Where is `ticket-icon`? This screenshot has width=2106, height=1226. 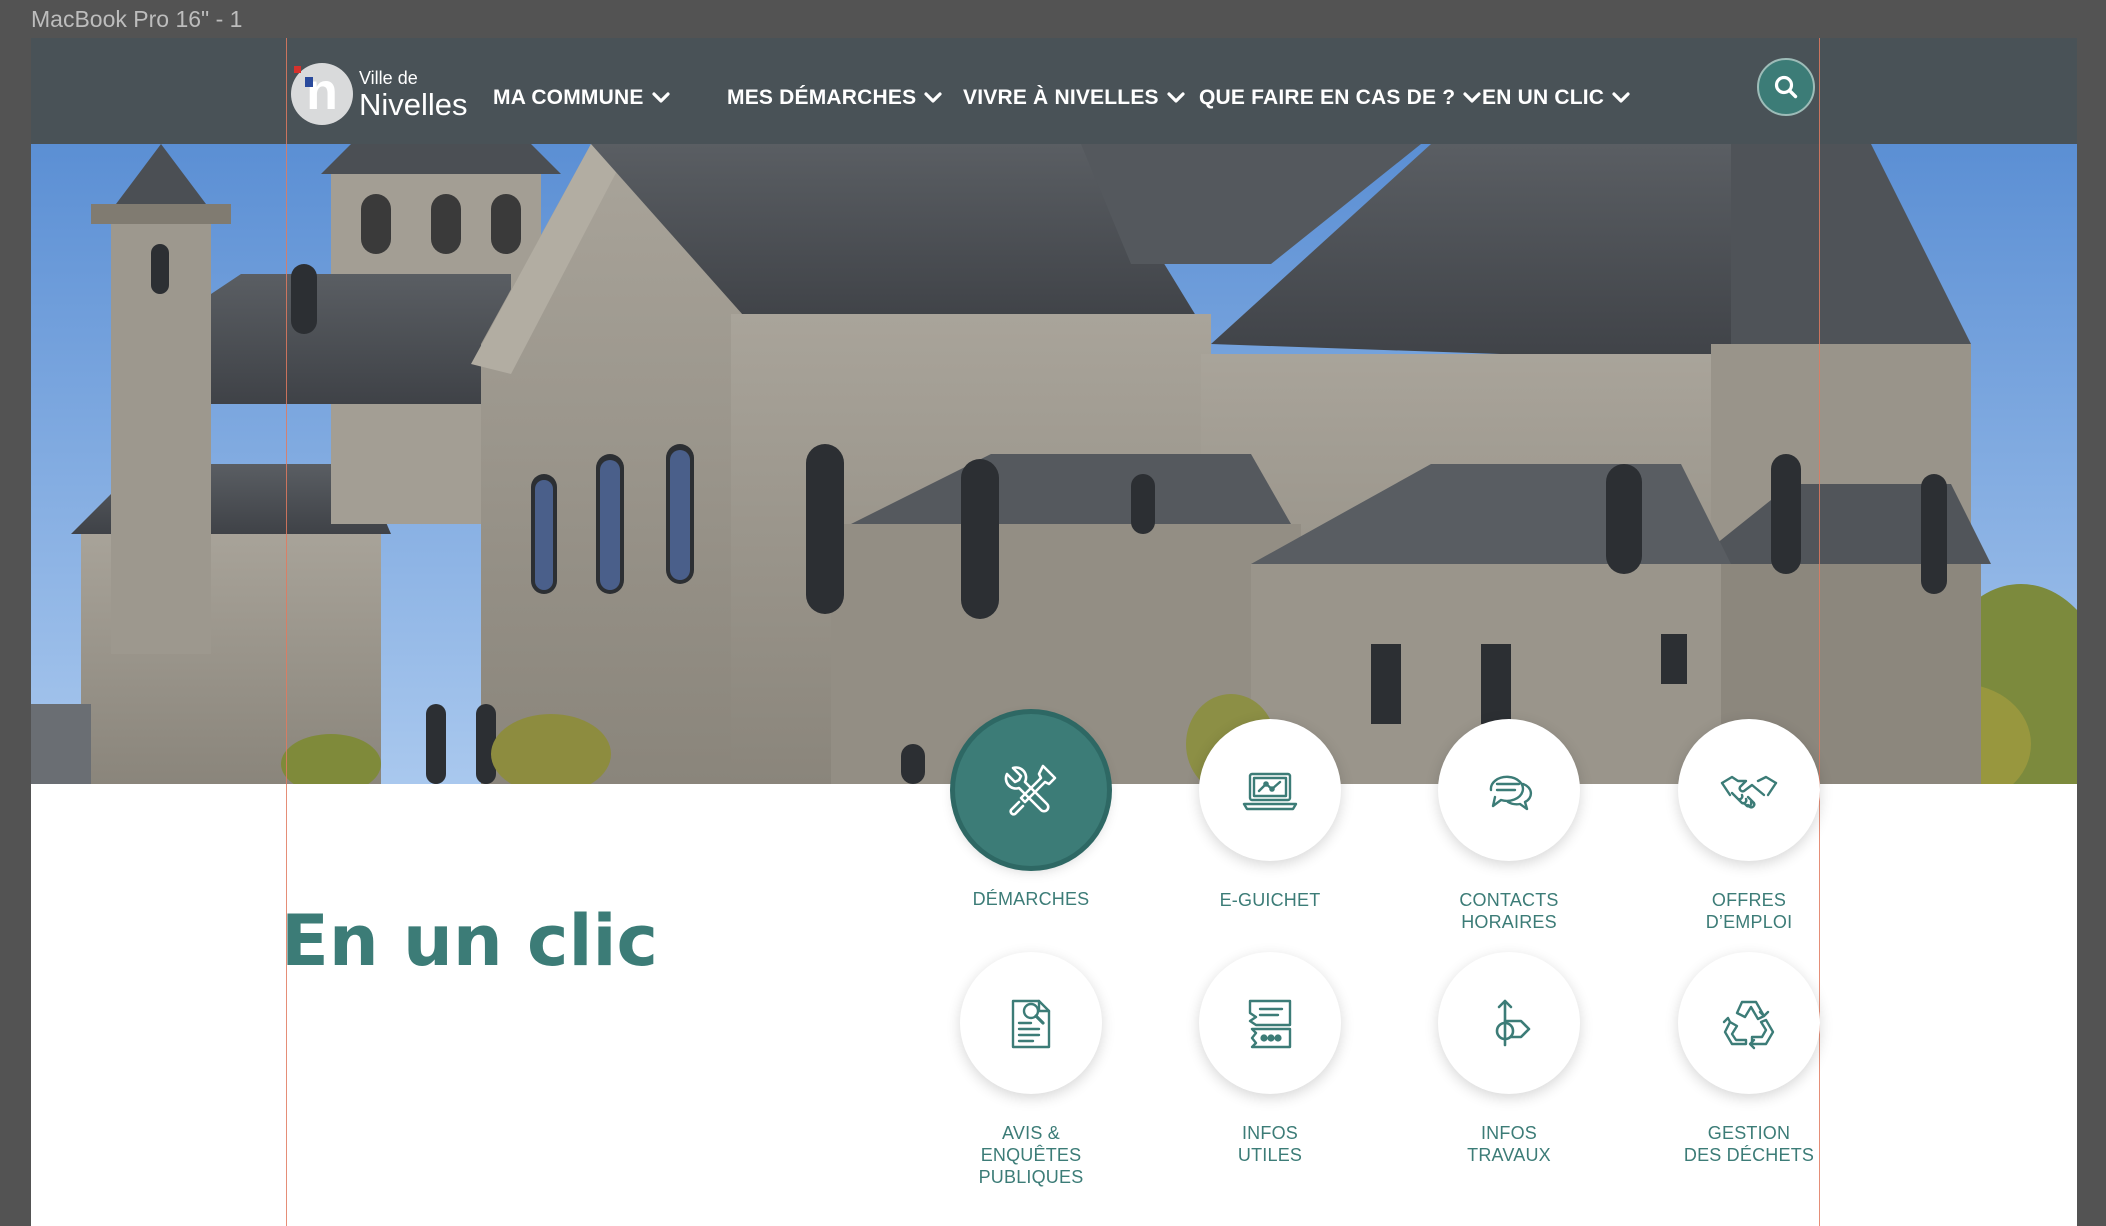
ticket-icon is located at coordinates (1270, 1024).